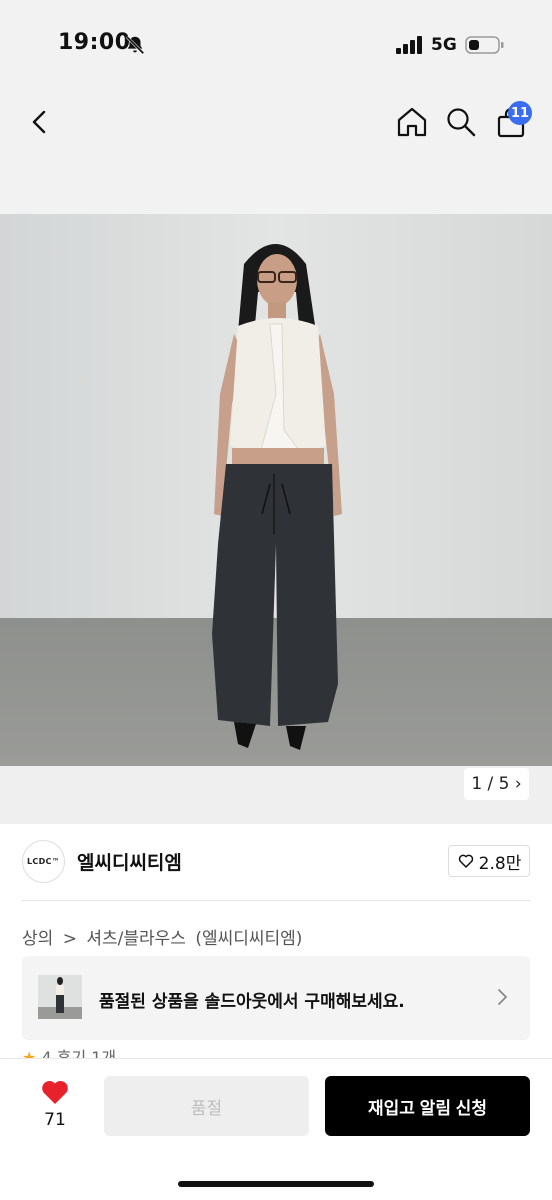 The width and height of the screenshot is (552, 1200). What do you see at coordinates (427, 1106) in the screenshot?
I see `restock-alert-button: 재입고 알림 신청` at bounding box center [427, 1106].